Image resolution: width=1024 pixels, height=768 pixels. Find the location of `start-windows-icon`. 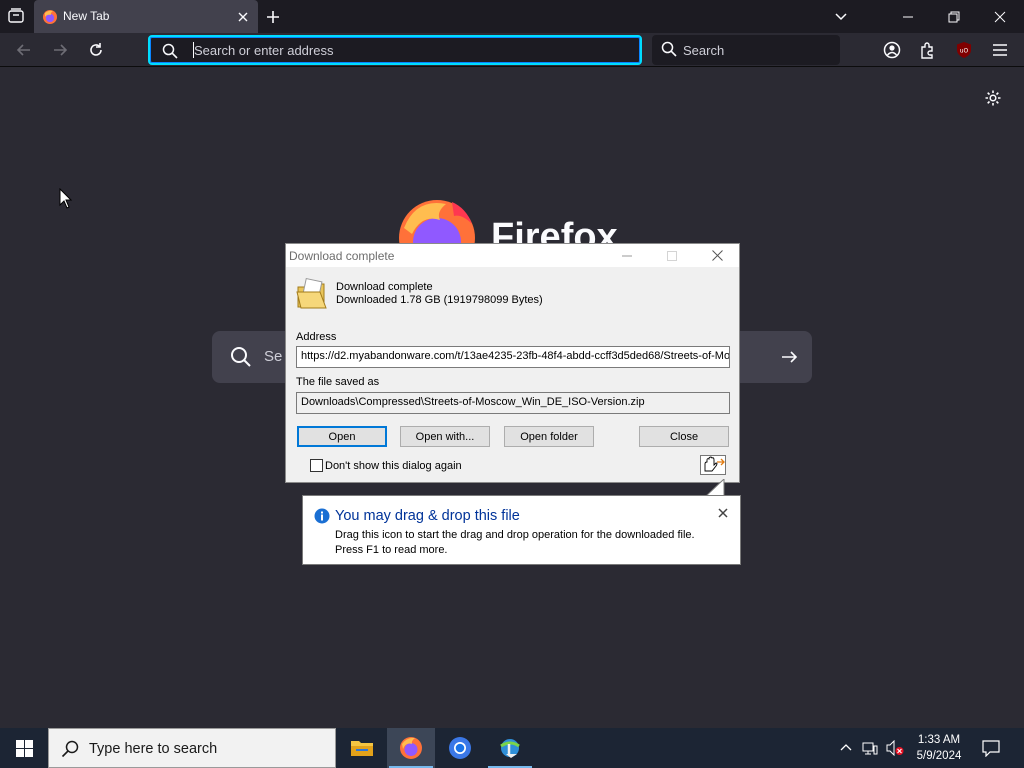

start-windows-icon is located at coordinates (24, 748).